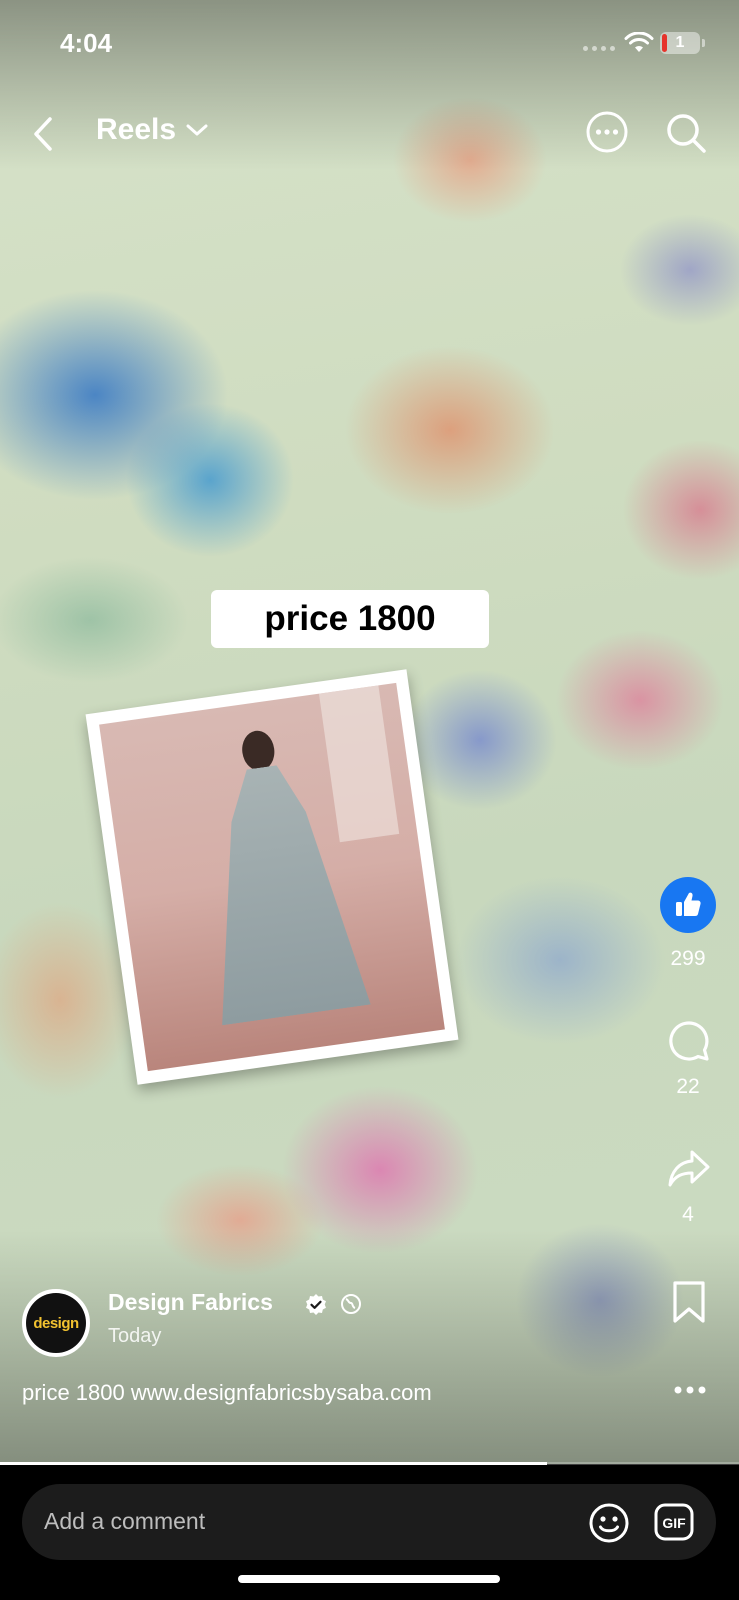  What do you see at coordinates (607, 132) in the screenshot?
I see `more-options-icon` at bounding box center [607, 132].